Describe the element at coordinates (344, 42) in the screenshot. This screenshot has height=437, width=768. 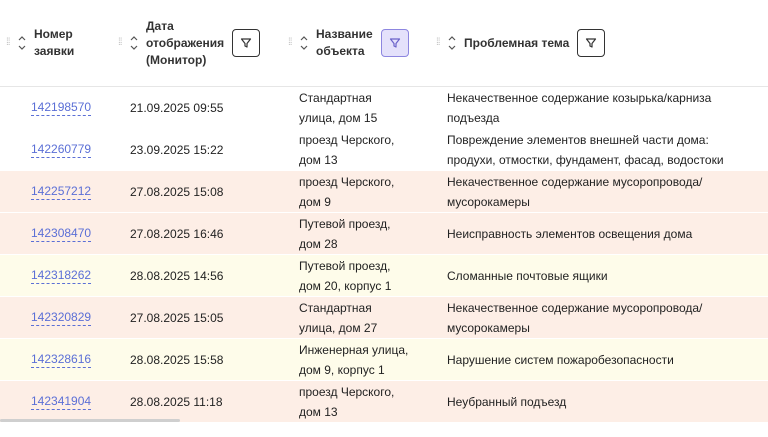
I see `column-object-label: Название объекта` at that location.